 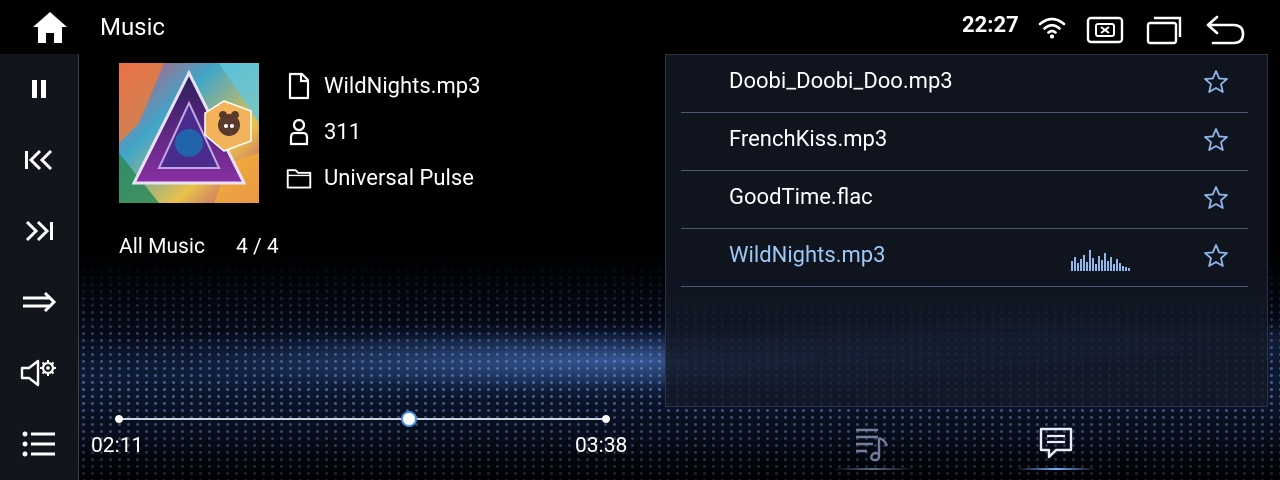 What do you see at coordinates (39, 302) in the screenshot?
I see `repeat-sequence-icon` at bounding box center [39, 302].